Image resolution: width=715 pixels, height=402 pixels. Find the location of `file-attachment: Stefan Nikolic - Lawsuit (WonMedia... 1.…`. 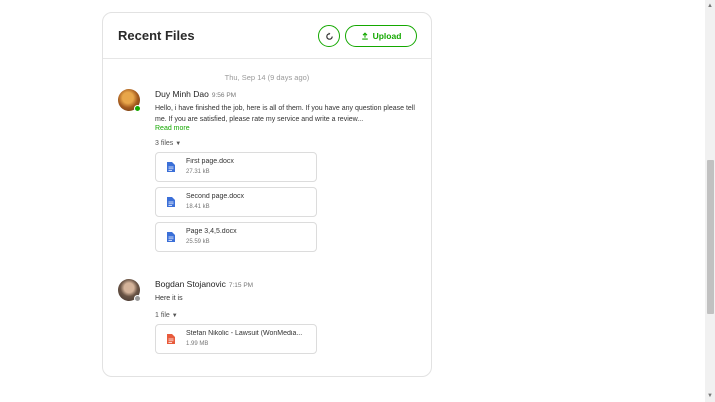

file-attachment: Stefan Nikolic - Lawsuit (WonMedia... 1.… is located at coordinates (236, 339).